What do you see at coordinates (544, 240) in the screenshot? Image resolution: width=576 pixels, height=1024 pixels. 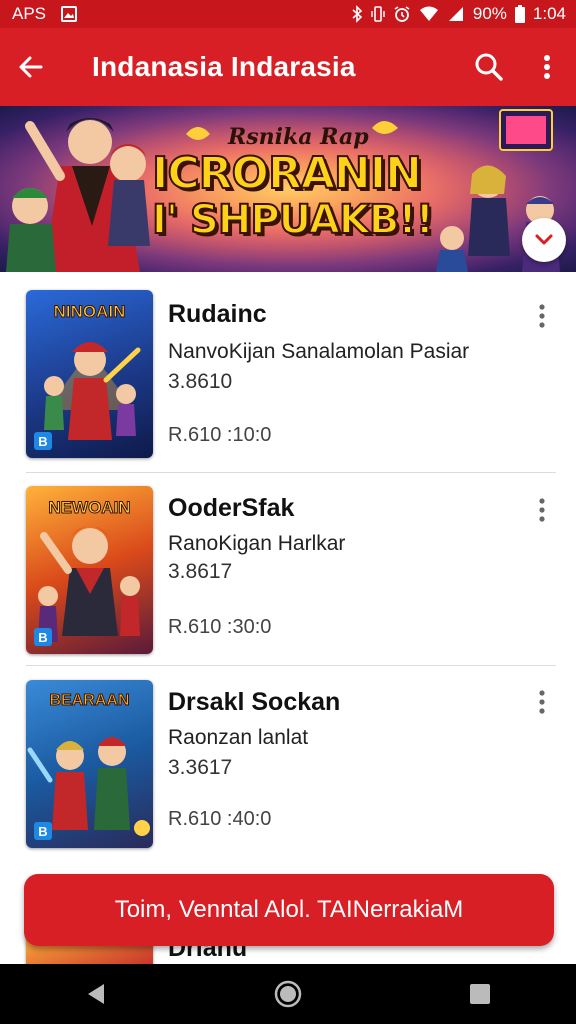 I see `chevron-down-icon` at bounding box center [544, 240].